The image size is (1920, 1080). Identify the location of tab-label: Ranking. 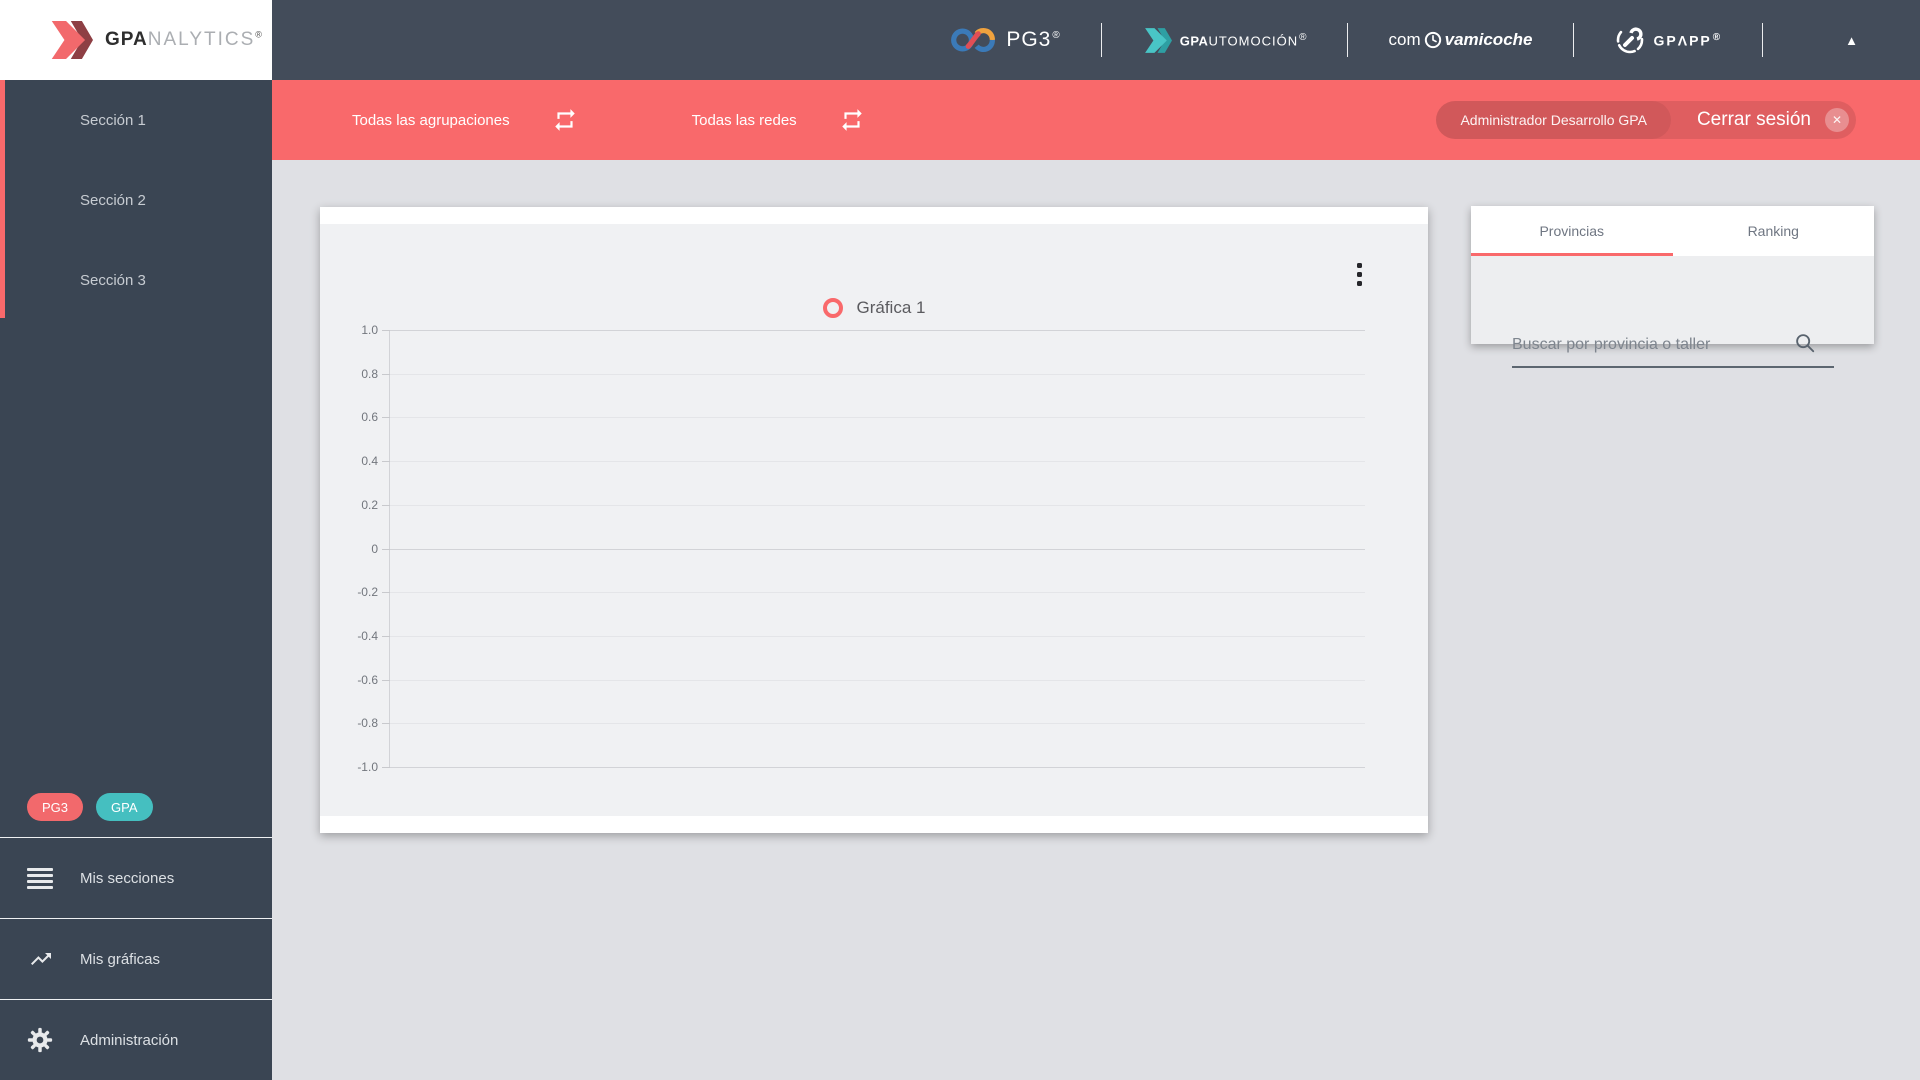
(1773, 231).